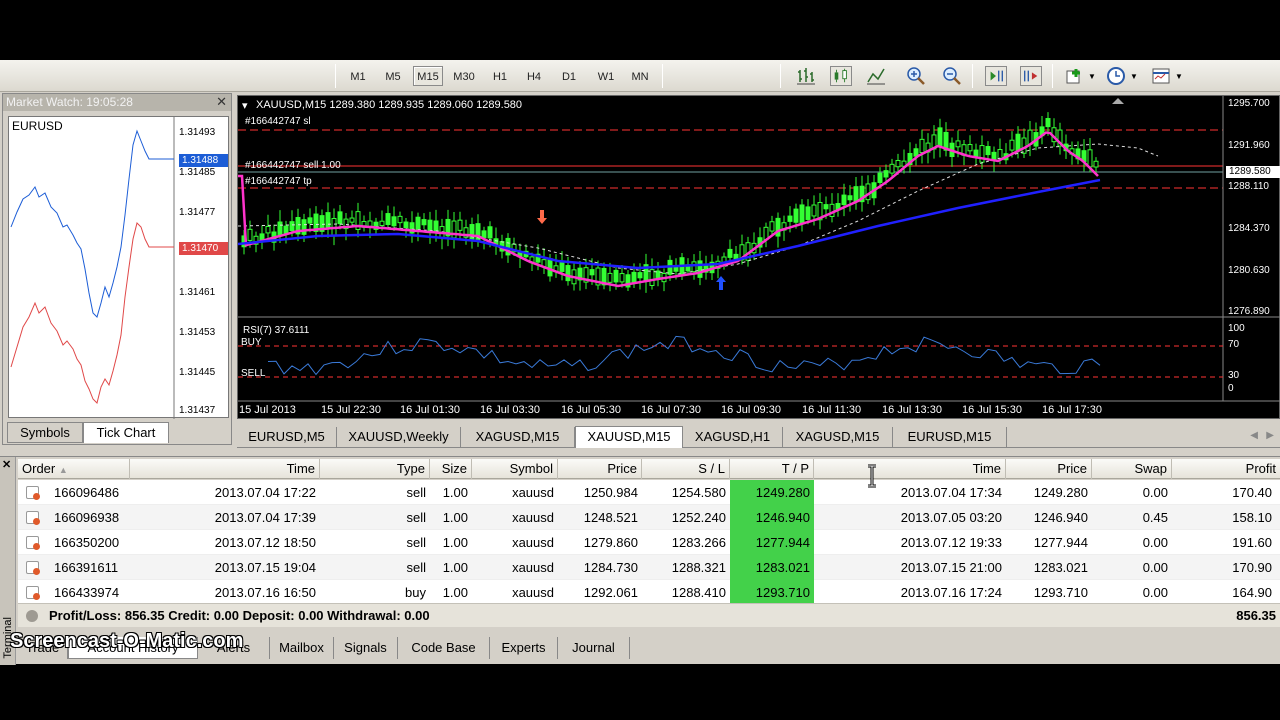 Image resolution: width=1280 pixels, height=720 pixels. What do you see at coordinates (806, 76) in the screenshot?
I see `bar-chart-icon` at bounding box center [806, 76].